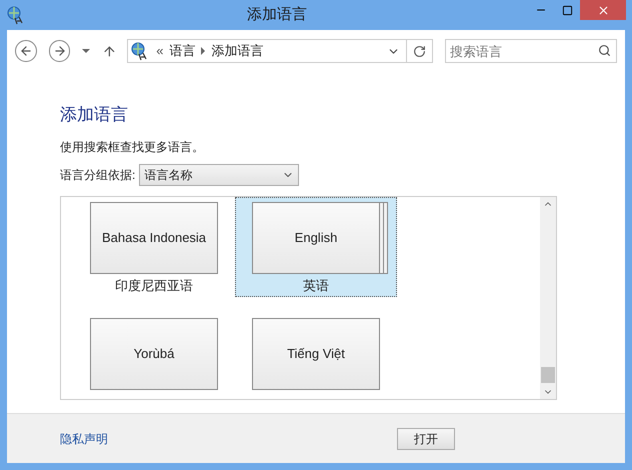 Image resolution: width=632 pixels, height=470 pixels. What do you see at coordinates (277, 14) in the screenshot?
I see `window-title: 添加语言` at bounding box center [277, 14].